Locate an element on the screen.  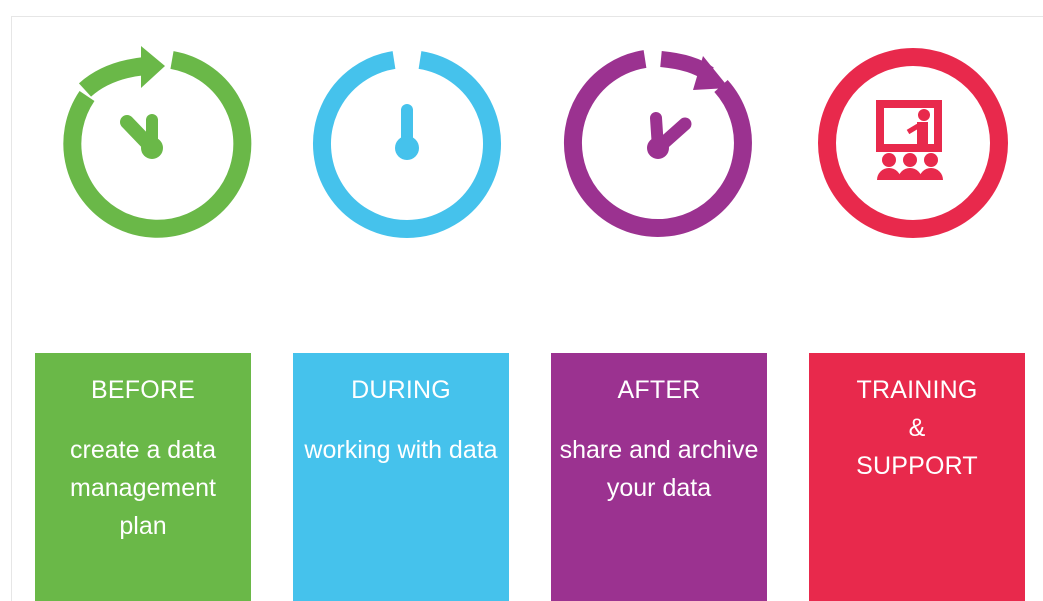
during-clock-svg is located at coordinates (407, 144).